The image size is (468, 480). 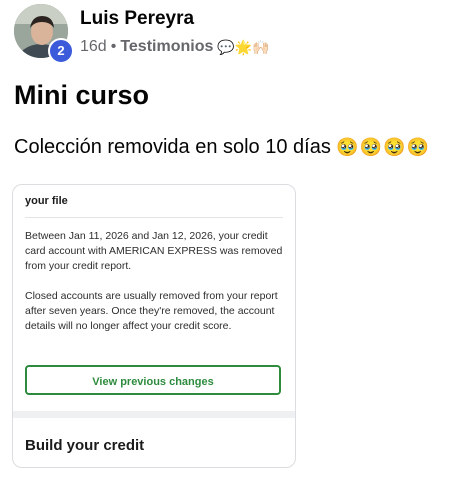 What do you see at coordinates (46, 201) in the screenshot?
I see `card-heading: your file` at bounding box center [46, 201].